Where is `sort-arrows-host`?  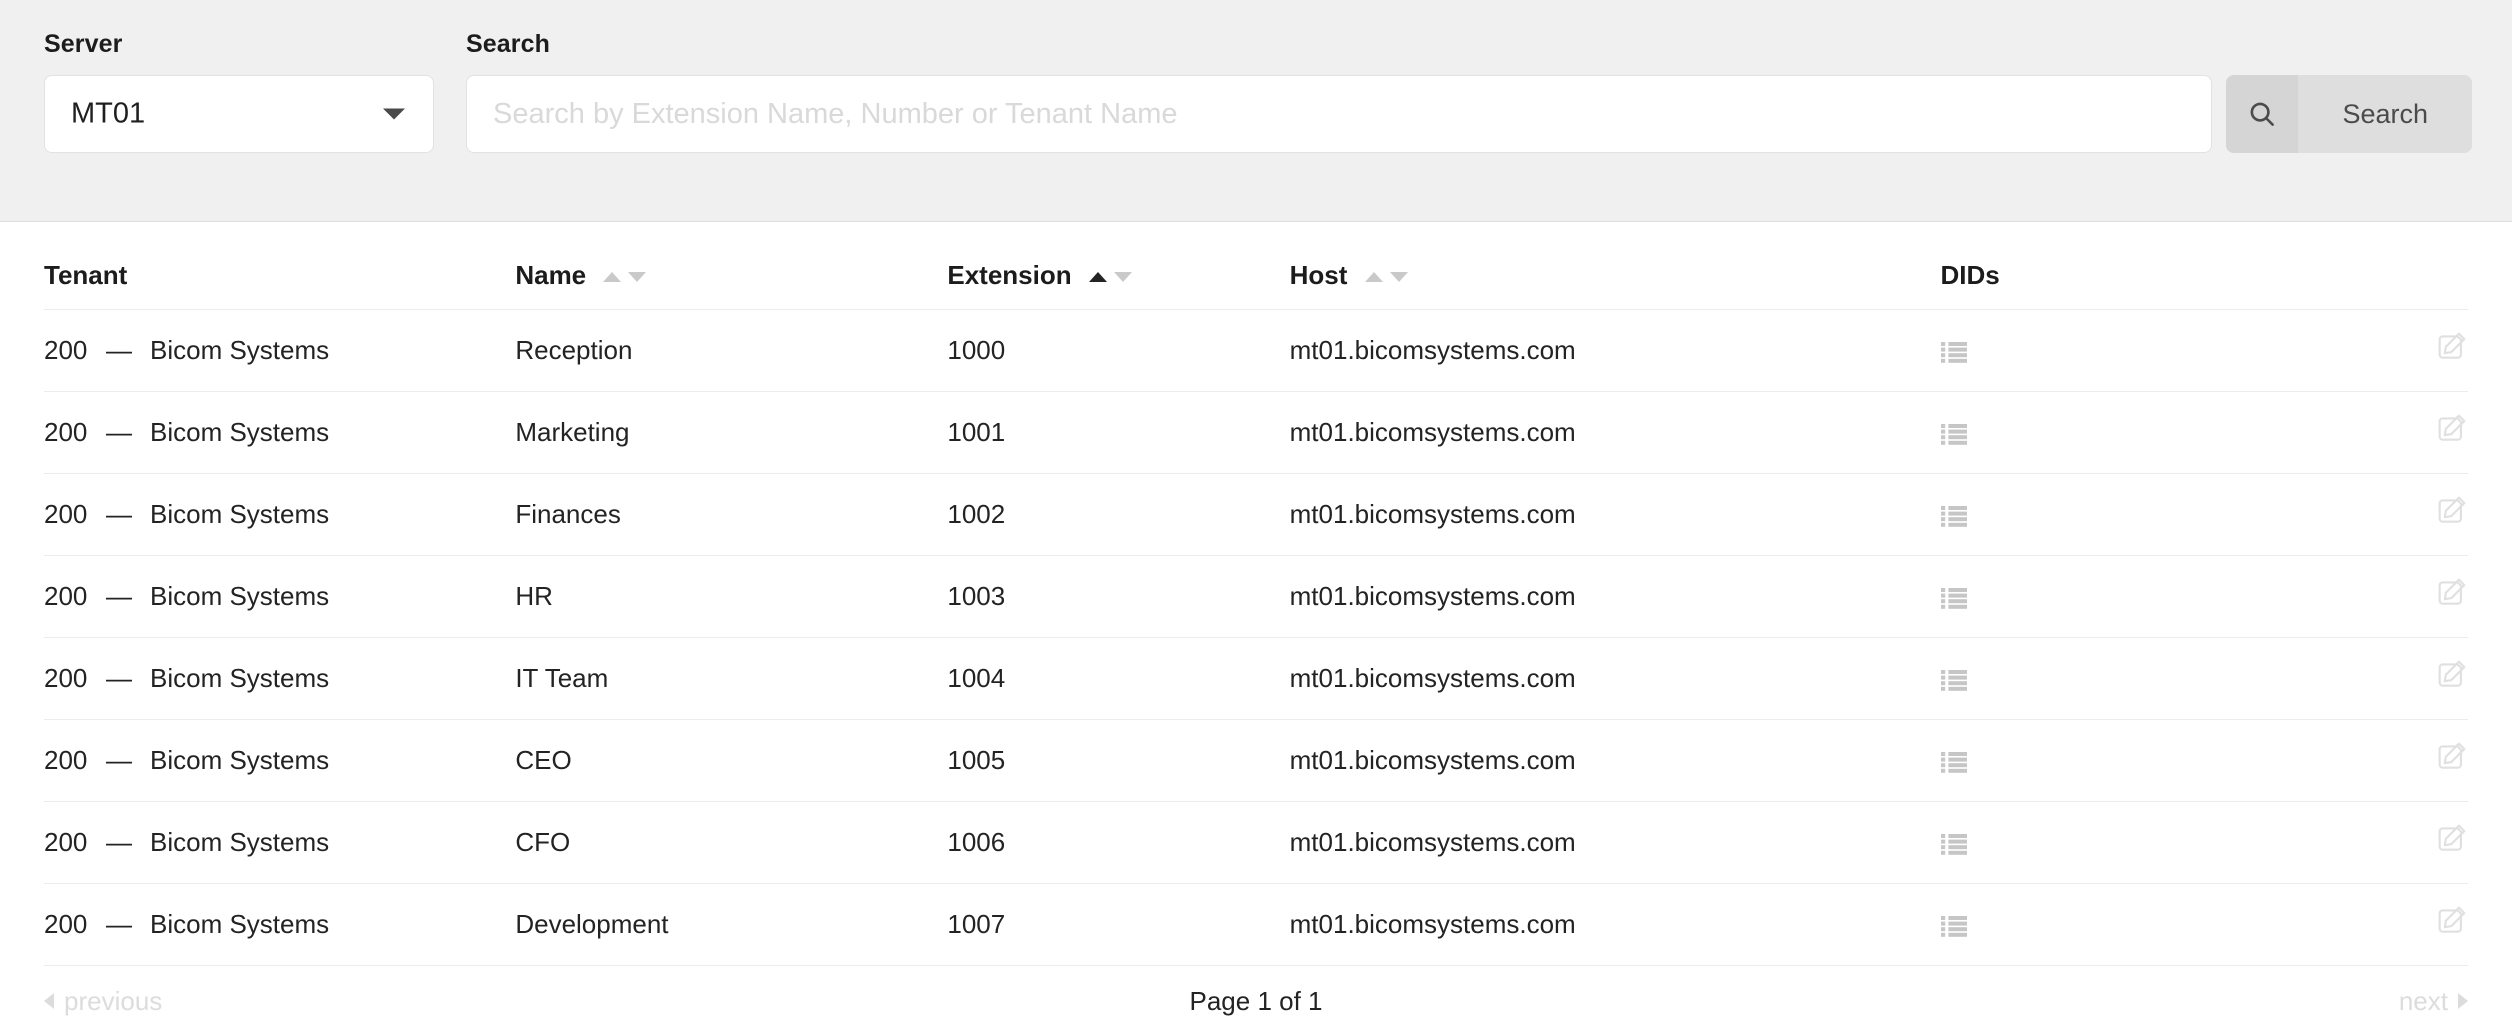 sort-arrows-host is located at coordinates (1386, 273).